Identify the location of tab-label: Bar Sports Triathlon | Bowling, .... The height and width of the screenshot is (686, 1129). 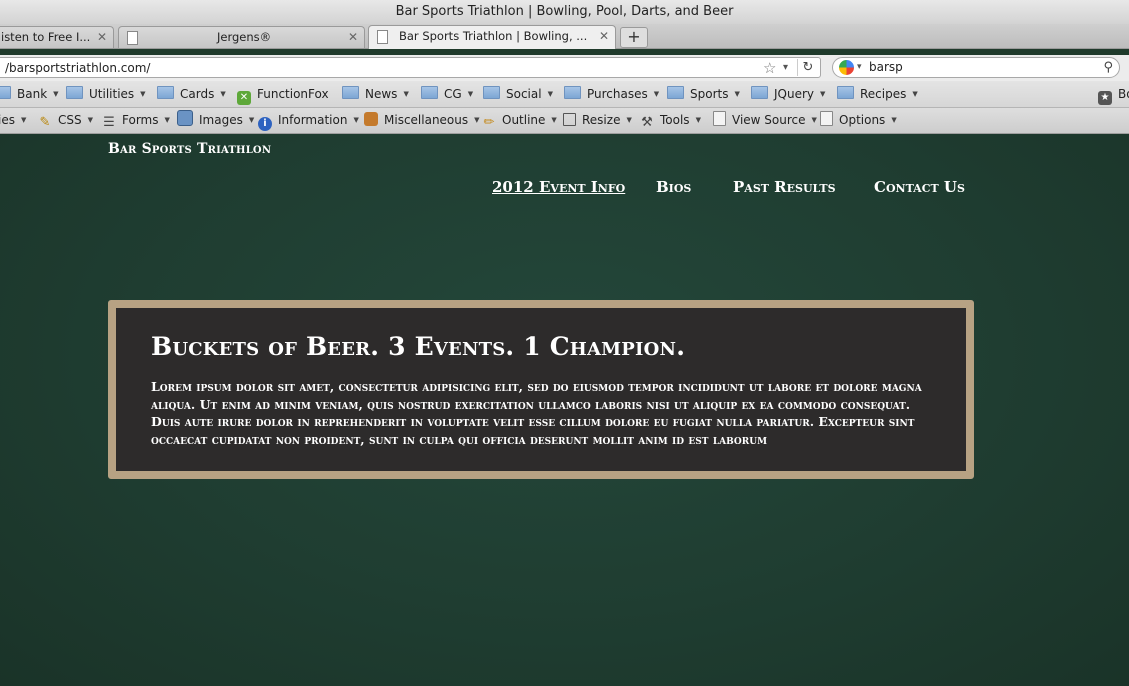
(493, 36).